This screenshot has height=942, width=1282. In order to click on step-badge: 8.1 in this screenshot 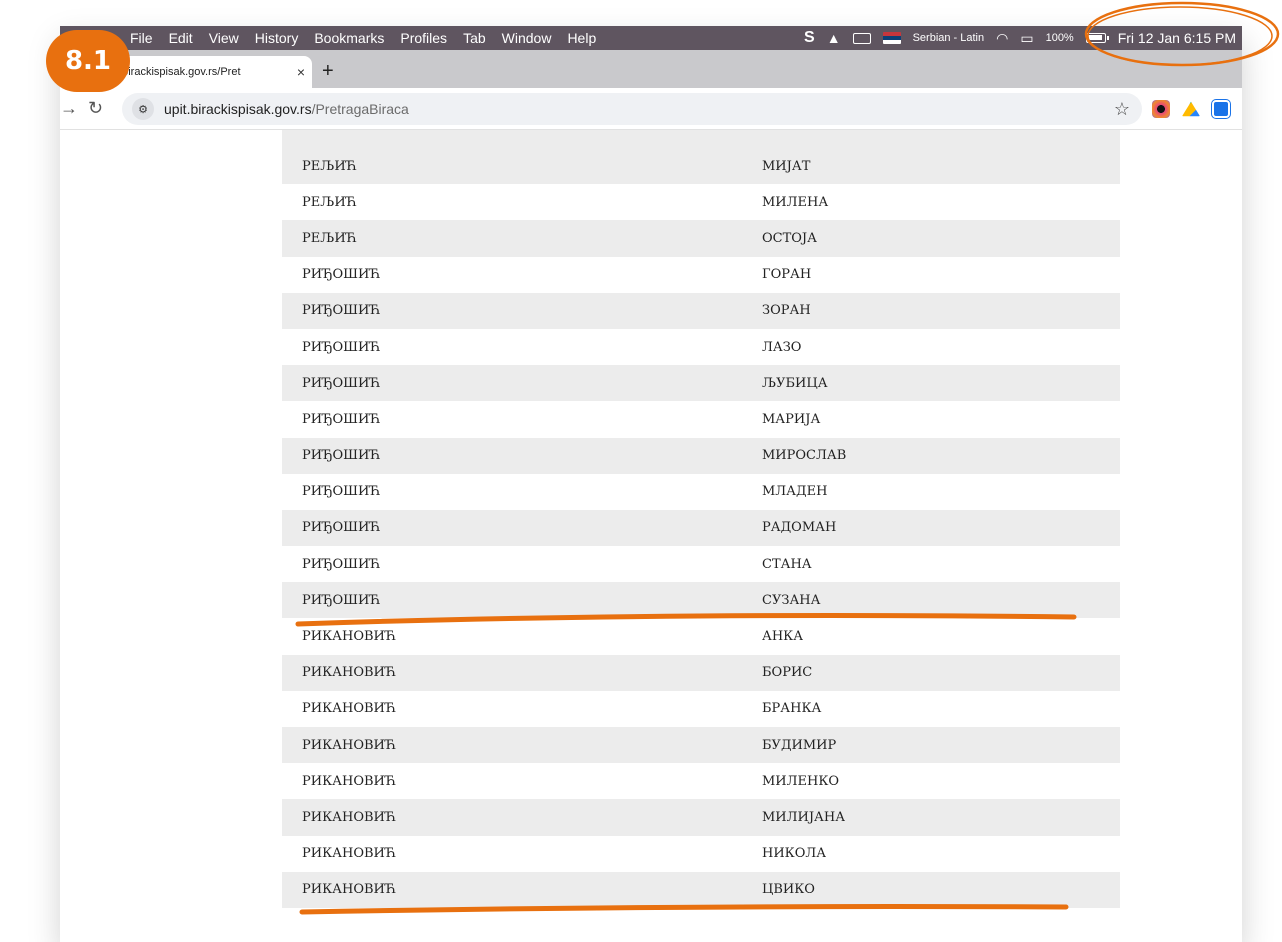, I will do `click(88, 61)`.